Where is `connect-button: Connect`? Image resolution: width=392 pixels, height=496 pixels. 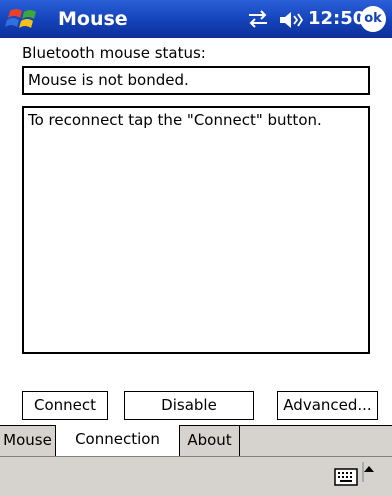 connect-button: Connect is located at coordinates (65, 405).